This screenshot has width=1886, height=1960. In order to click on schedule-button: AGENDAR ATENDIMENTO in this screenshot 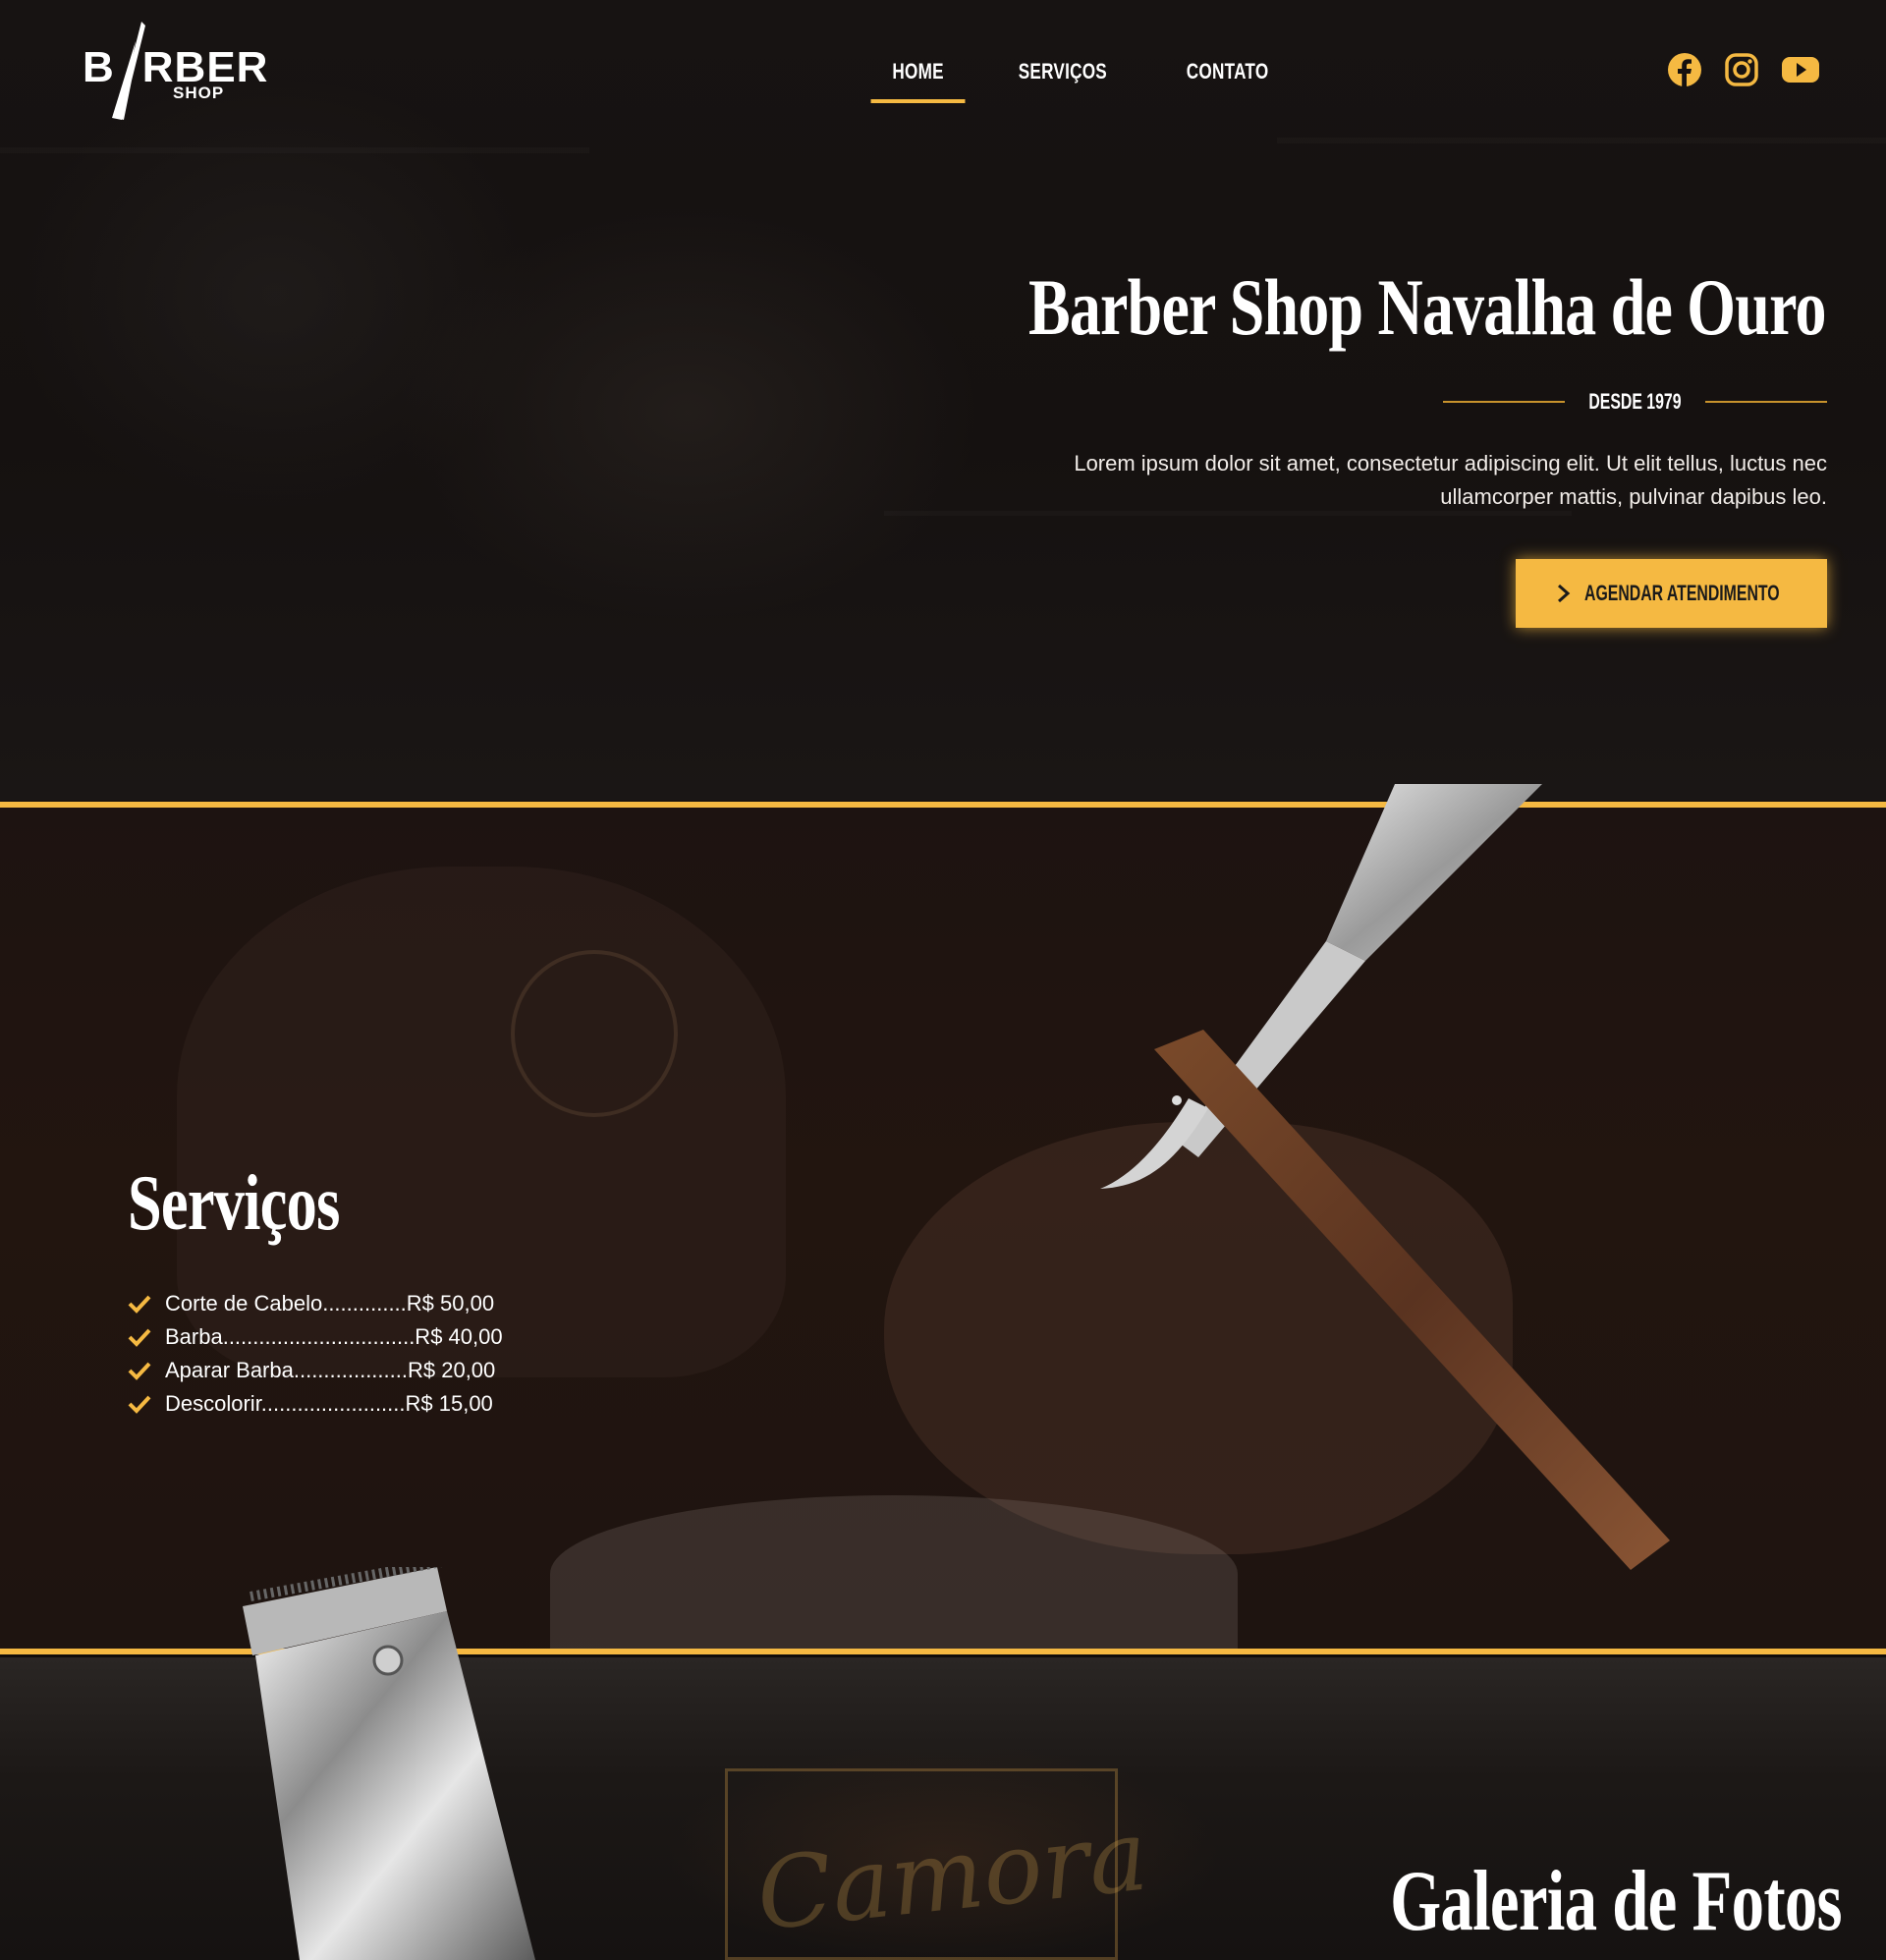, I will do `click(1671, 593)`.